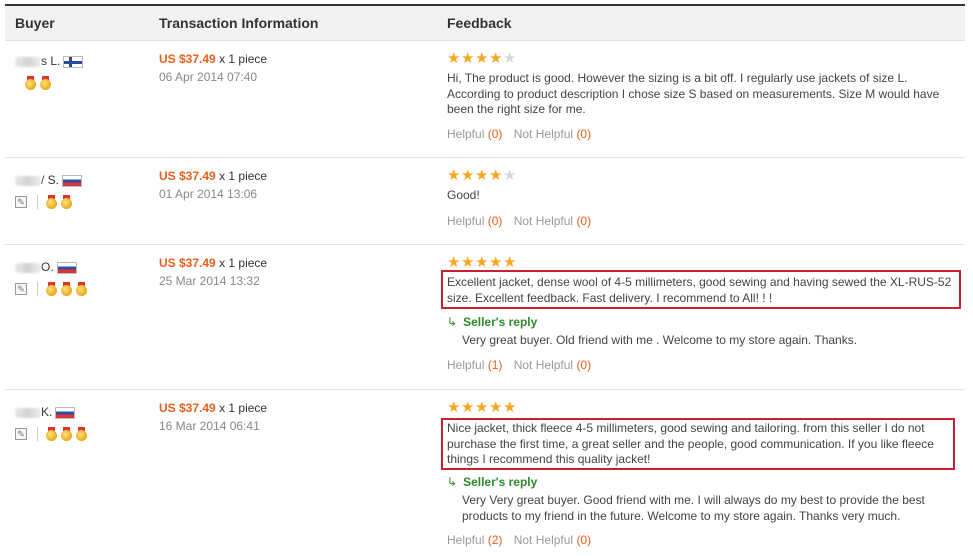 This screenshot has height=556, width=973. Describe the element at coordinates (49, 61) in the screenshot. I see `buyer-name: s L.` at that location.